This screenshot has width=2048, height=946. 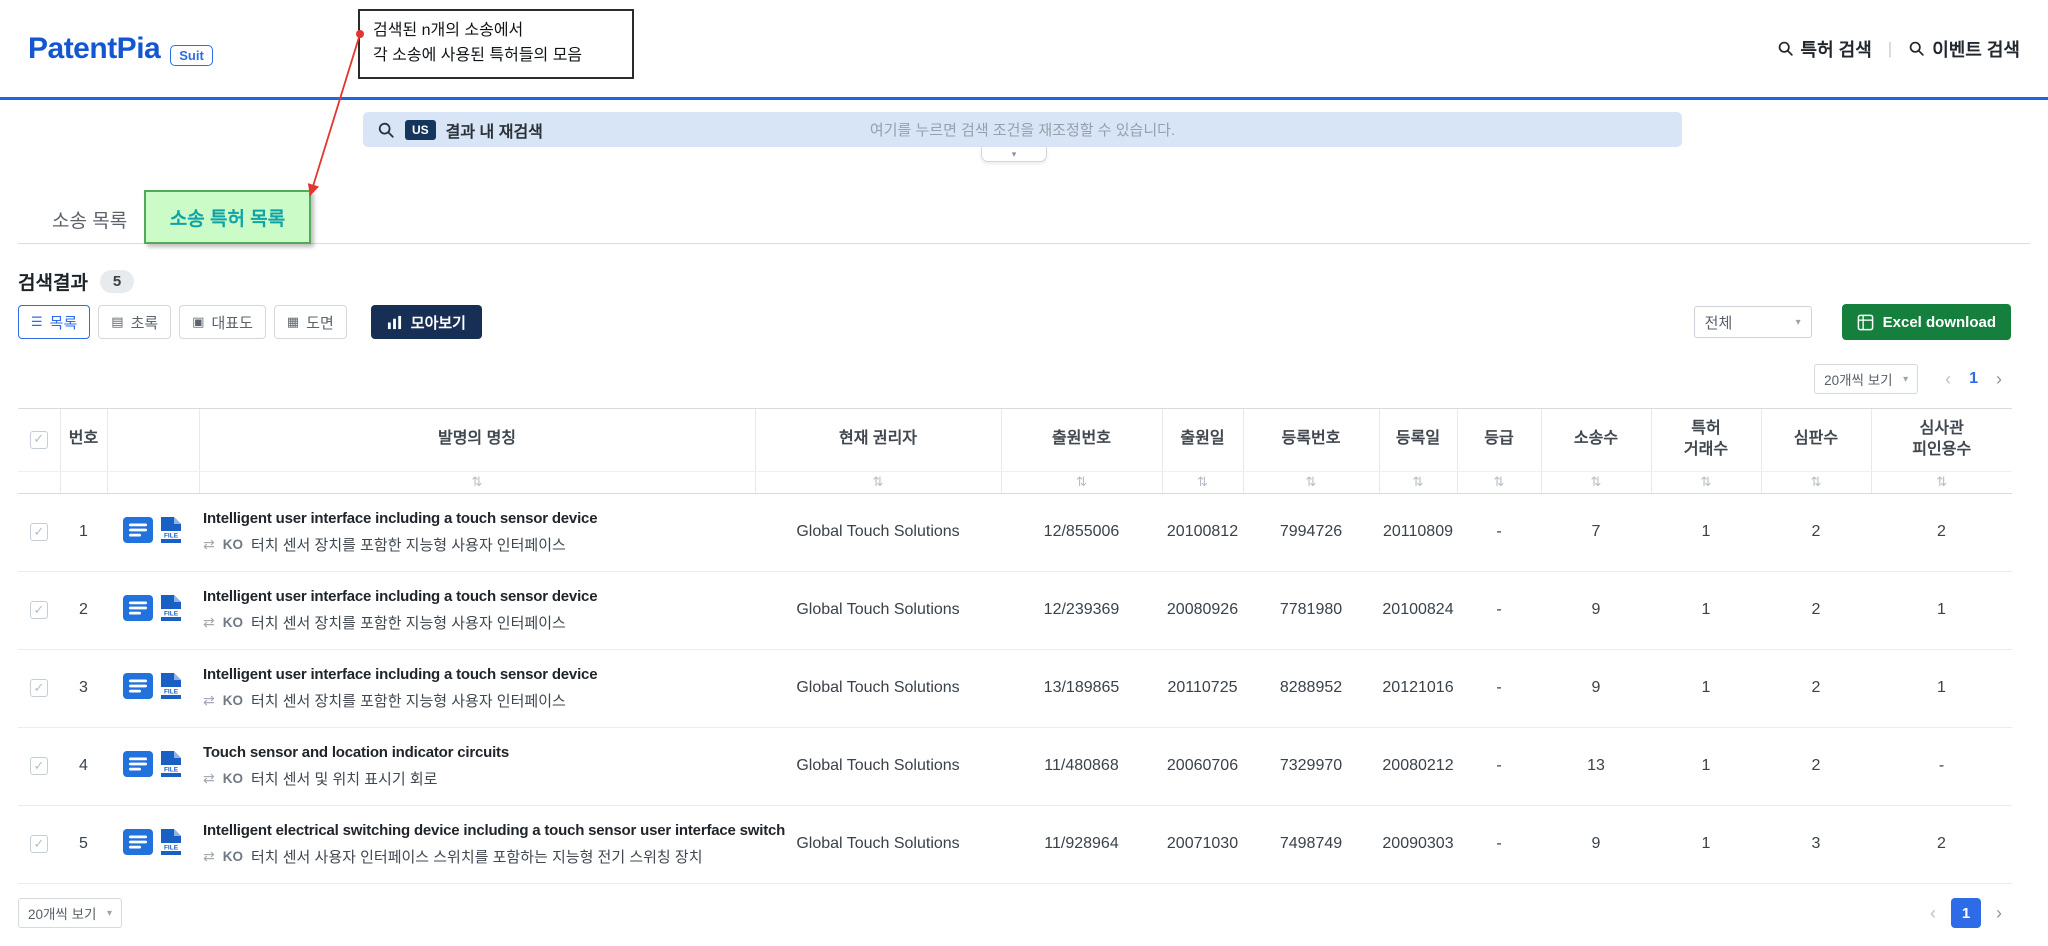 What do you see at coordinates (83, 844) in the screenshot?
I see `row-number: 5` at bounding box center [83, 844].